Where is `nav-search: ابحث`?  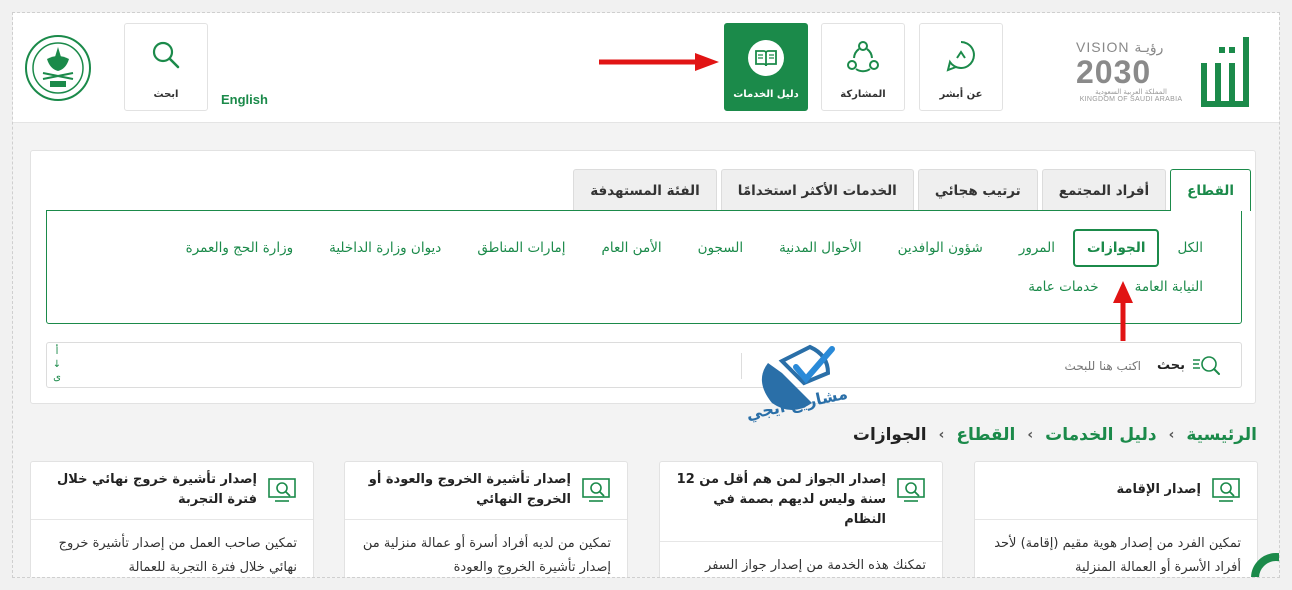
nav-search: ابحث is located at coordinates (166, 67).